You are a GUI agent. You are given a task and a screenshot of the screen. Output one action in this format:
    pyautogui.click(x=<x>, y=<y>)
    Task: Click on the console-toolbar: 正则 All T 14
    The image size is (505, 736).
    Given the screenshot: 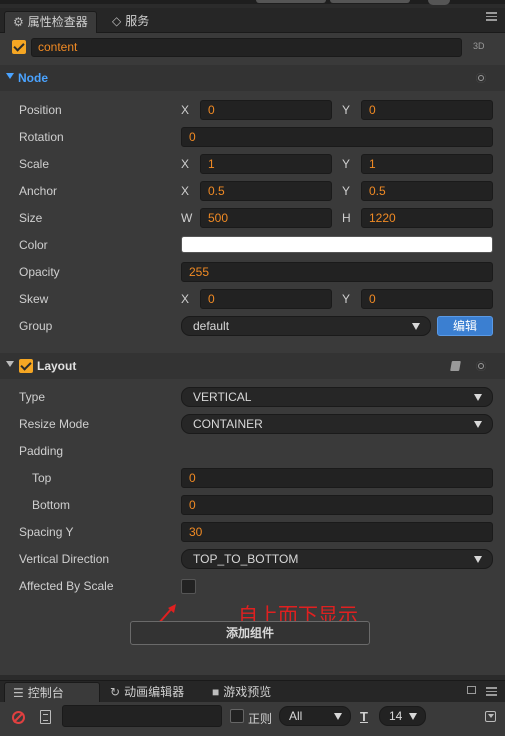 What is the action you would take?
    pyautogui.click(x=252, y=719)
    